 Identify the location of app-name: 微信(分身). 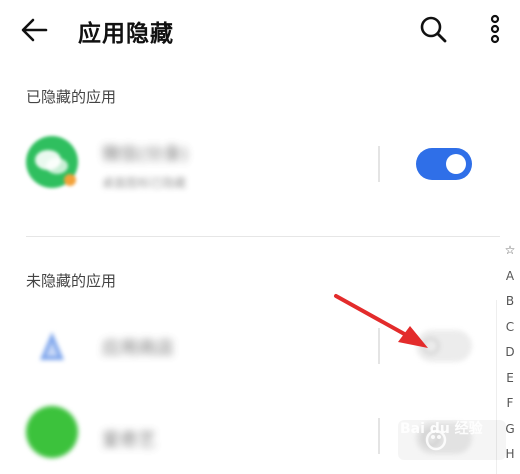
(145, 154).